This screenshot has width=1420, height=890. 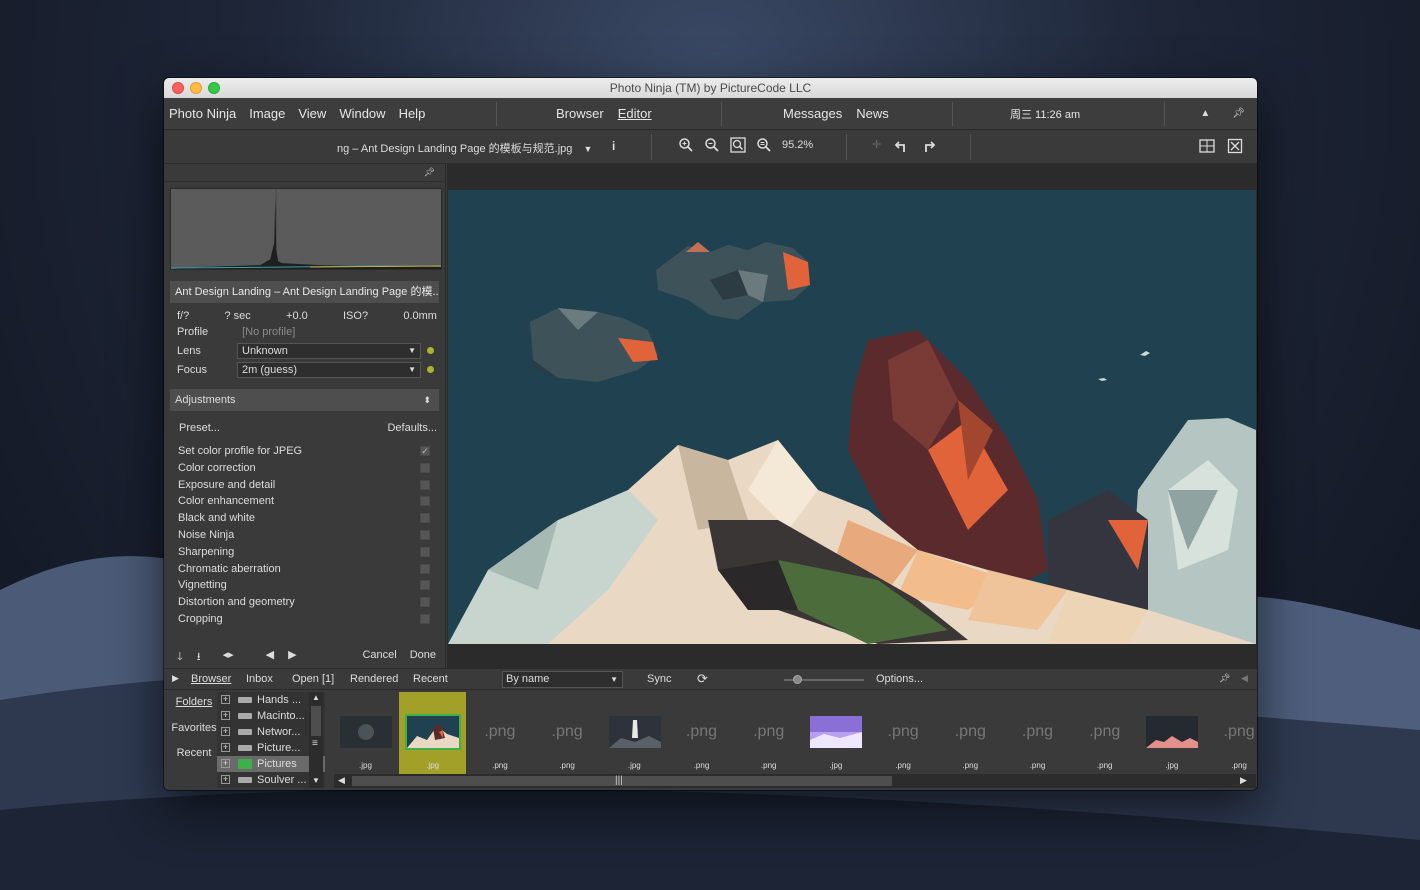 What do you see at coordinates (738, 145) in the screenshot?
I see `zoom-fit-icon` at bounding box center [738, 145].